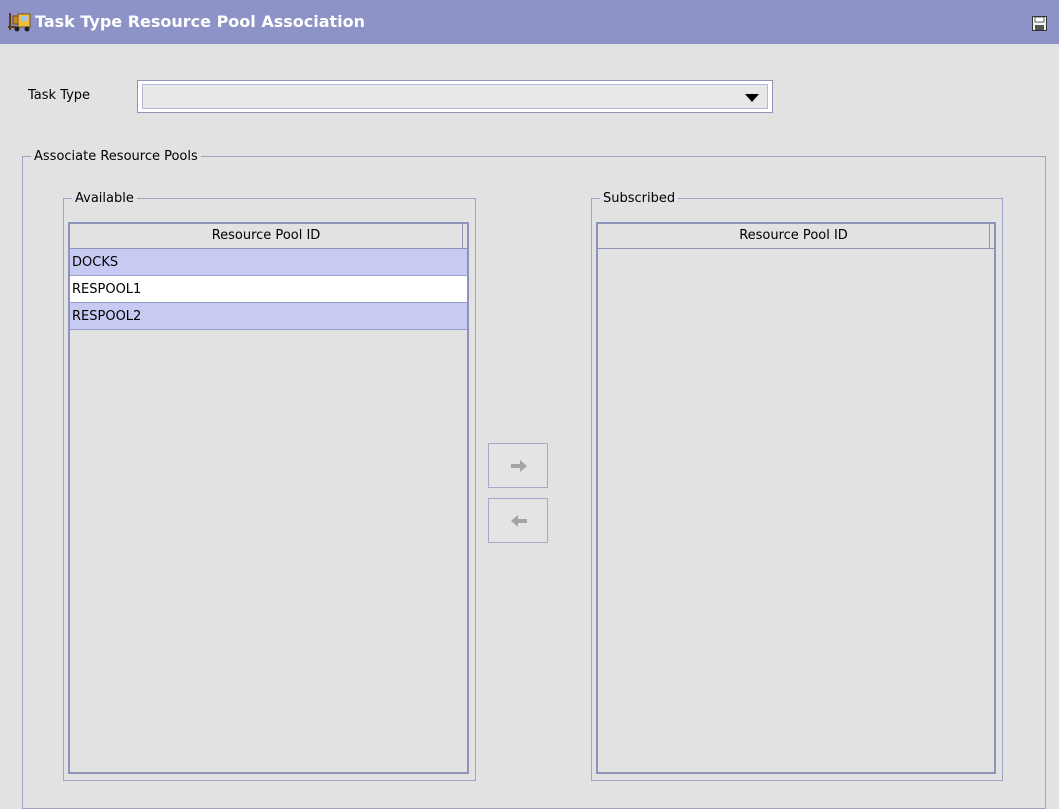  What do you see at coordinates (59, 95) in the screenshot?
I see `task-type-label: Task Type` at bounding box center [59, 95].